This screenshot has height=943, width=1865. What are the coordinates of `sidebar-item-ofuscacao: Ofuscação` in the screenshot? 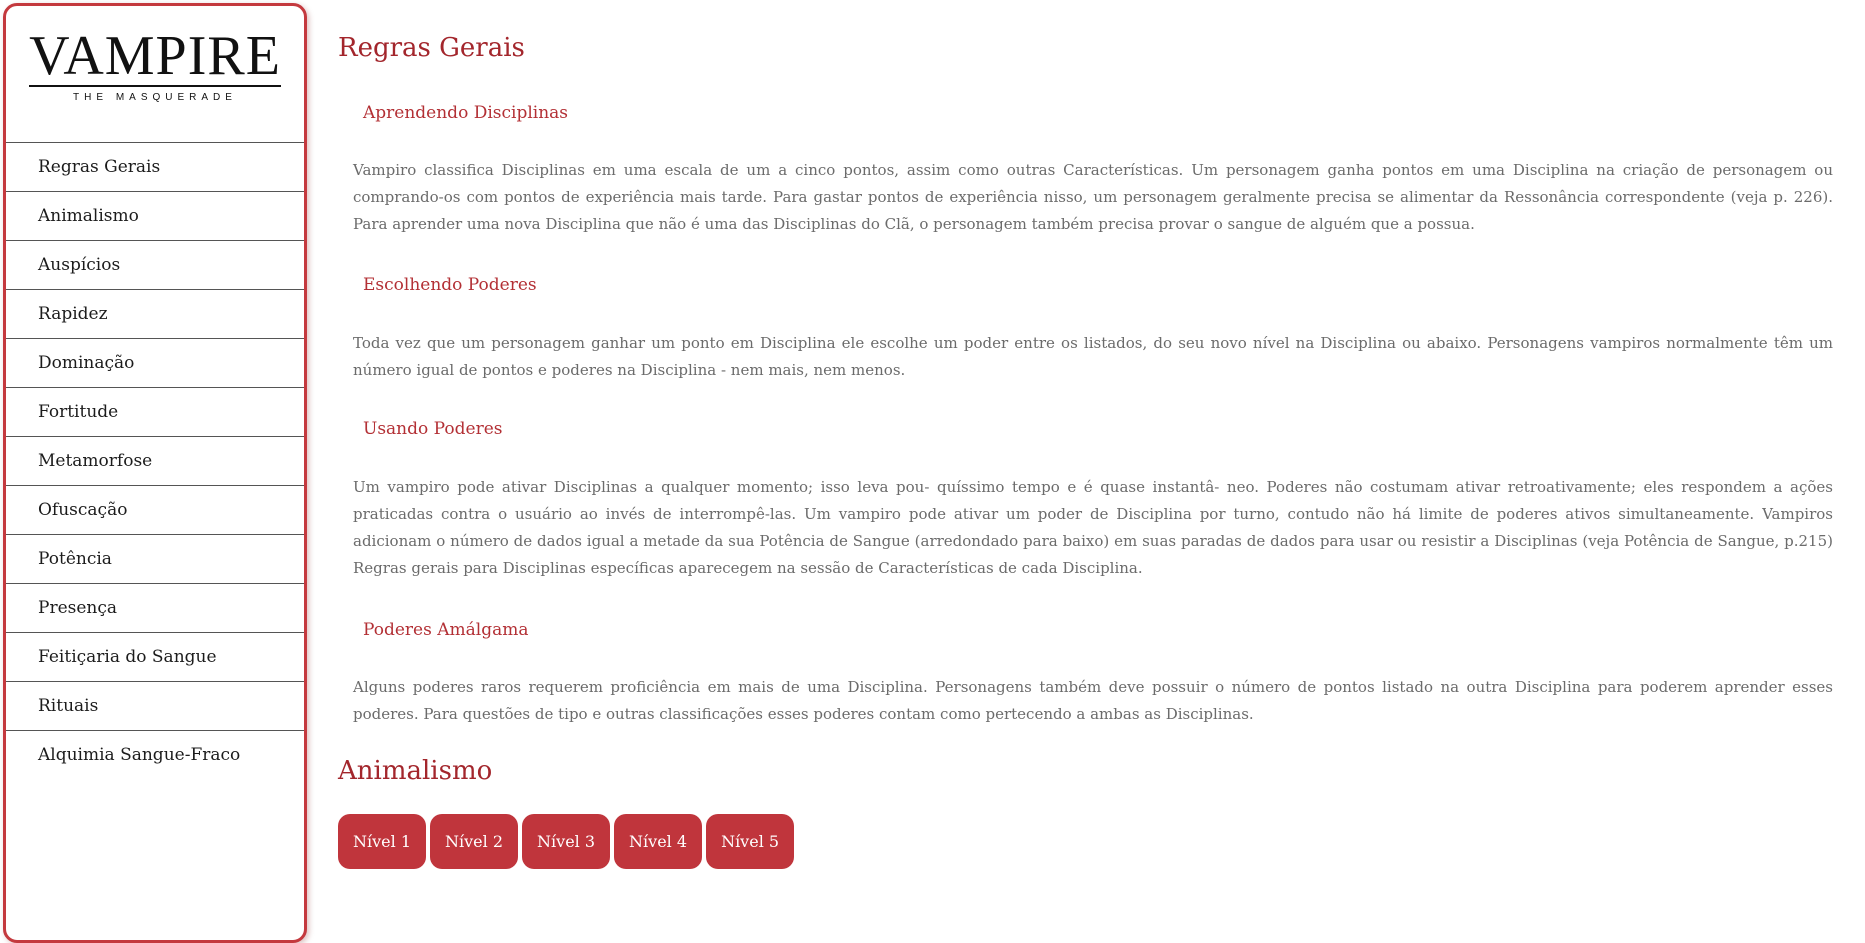 It's located at (155, 510).